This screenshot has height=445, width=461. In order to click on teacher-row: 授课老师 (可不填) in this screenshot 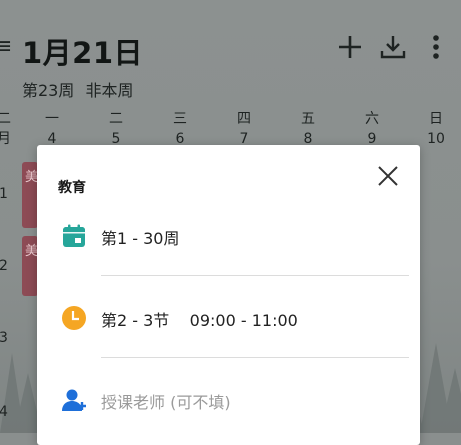, I will do `click(228, 400)`.